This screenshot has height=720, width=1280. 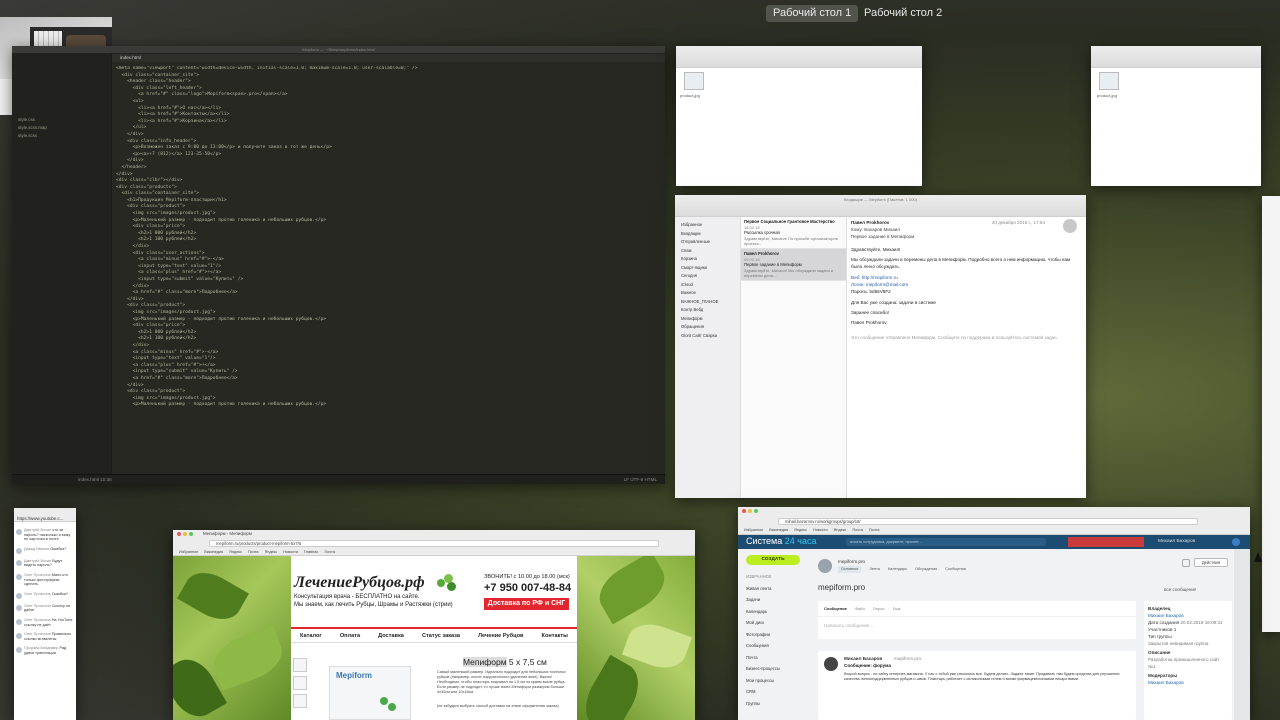 What do you see at coordinates (781, 541) in the screenshot?
I see `crm-brand: Система 24 часа` at bounding box center [781, 541].